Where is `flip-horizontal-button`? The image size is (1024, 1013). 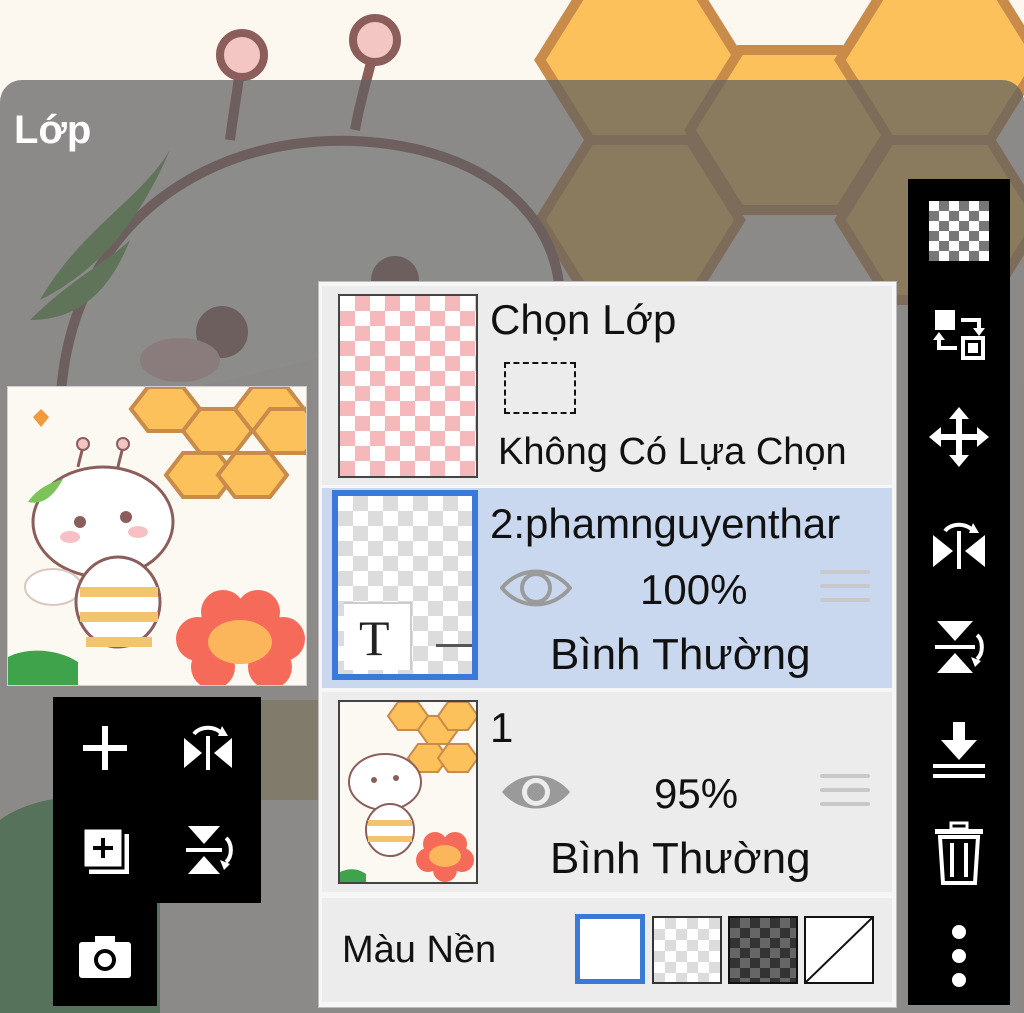
flip-horizontal-button is located at coordinates (959, 543).